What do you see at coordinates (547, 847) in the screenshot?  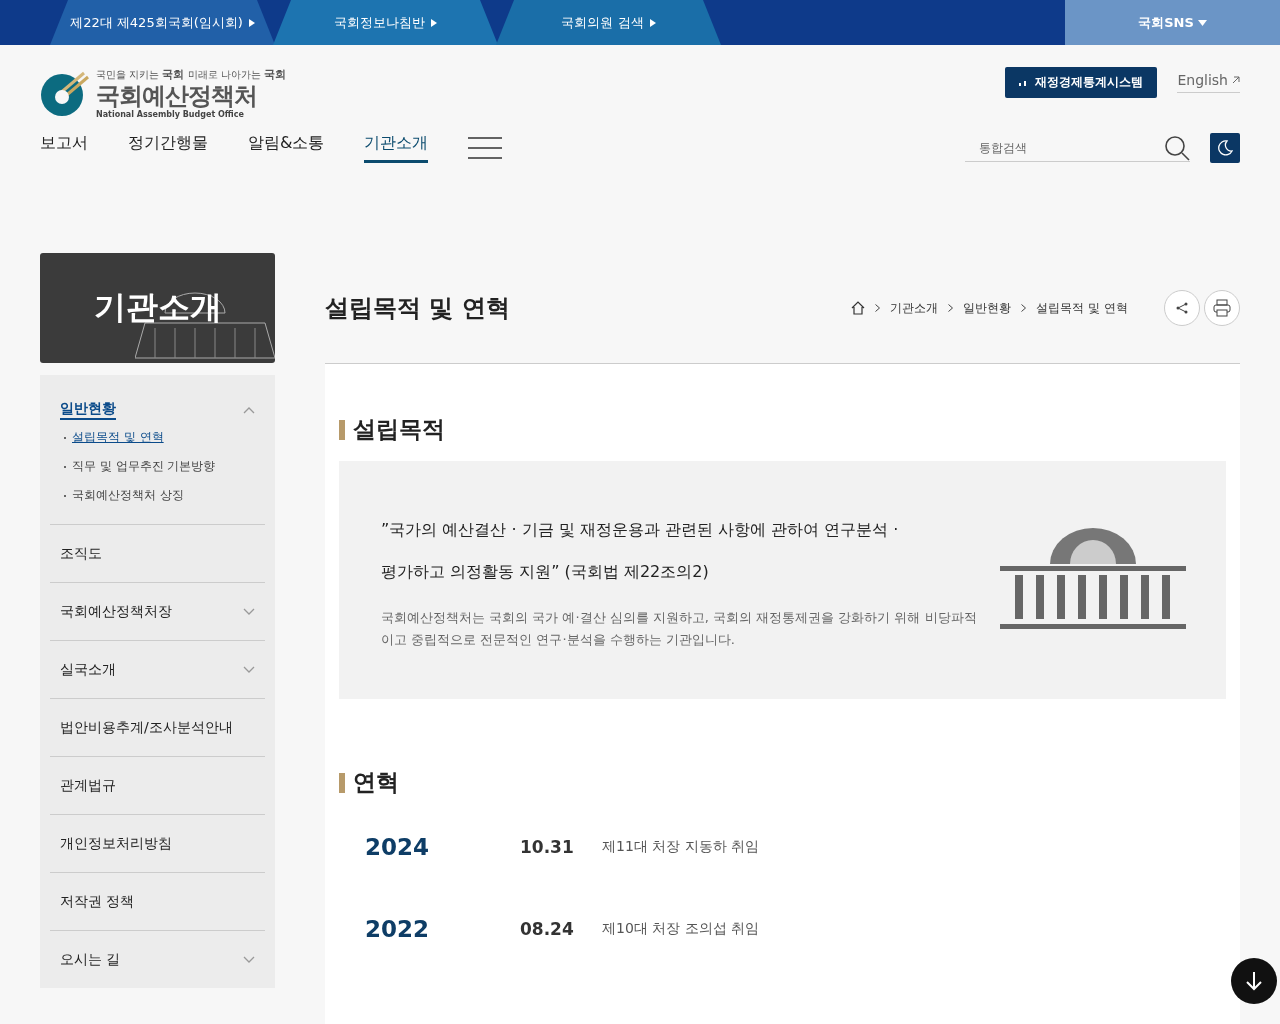 I see `history-date: 10.31` at bounding box center [547, 847].